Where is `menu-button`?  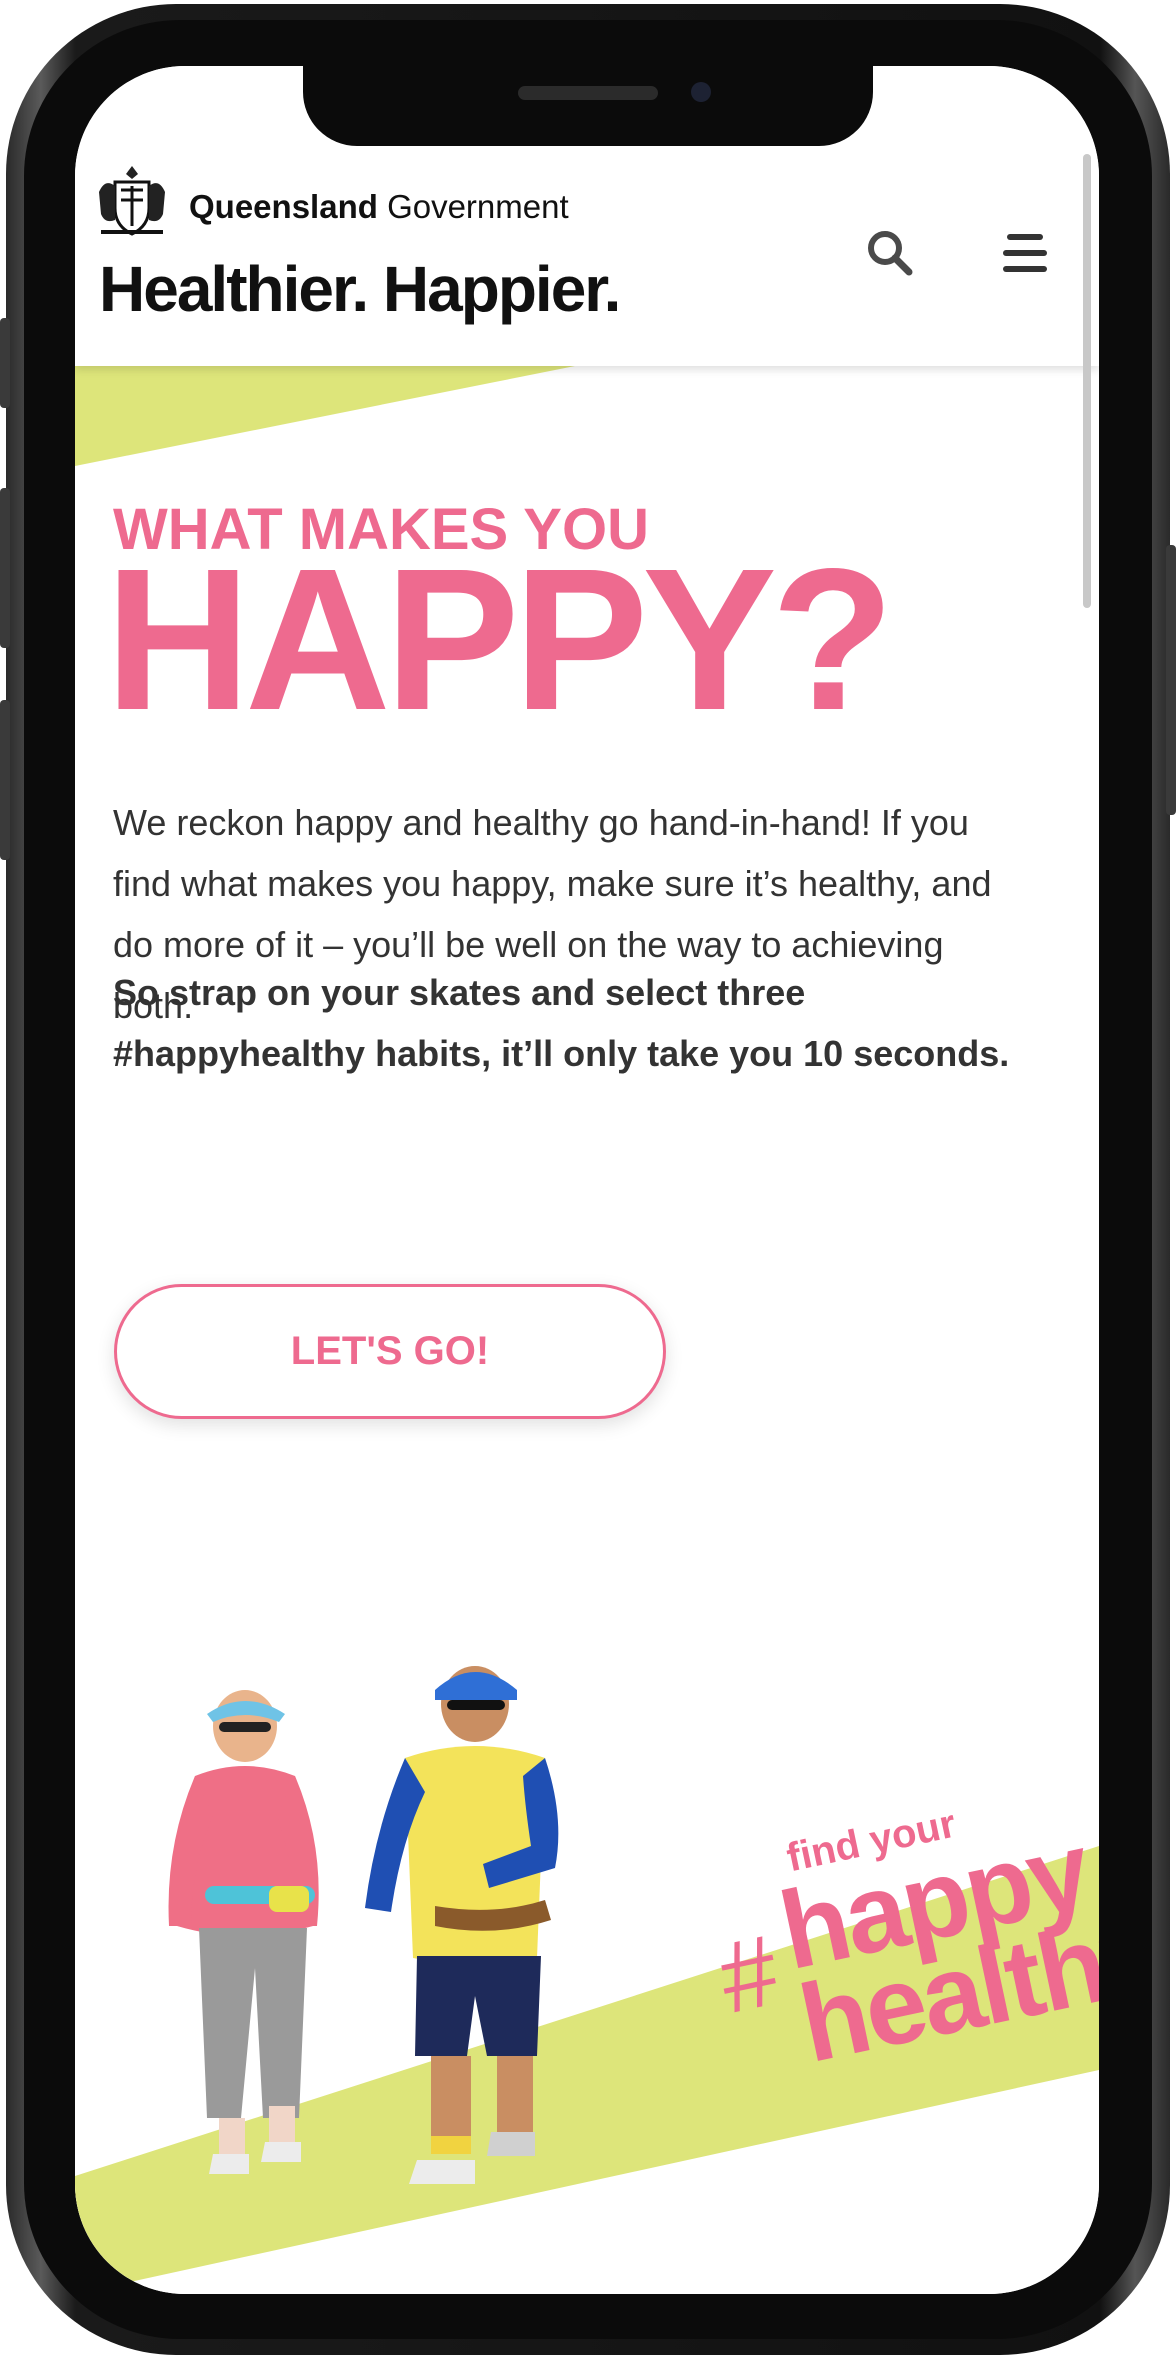 menu-button is located at coordinates (1025, 253).